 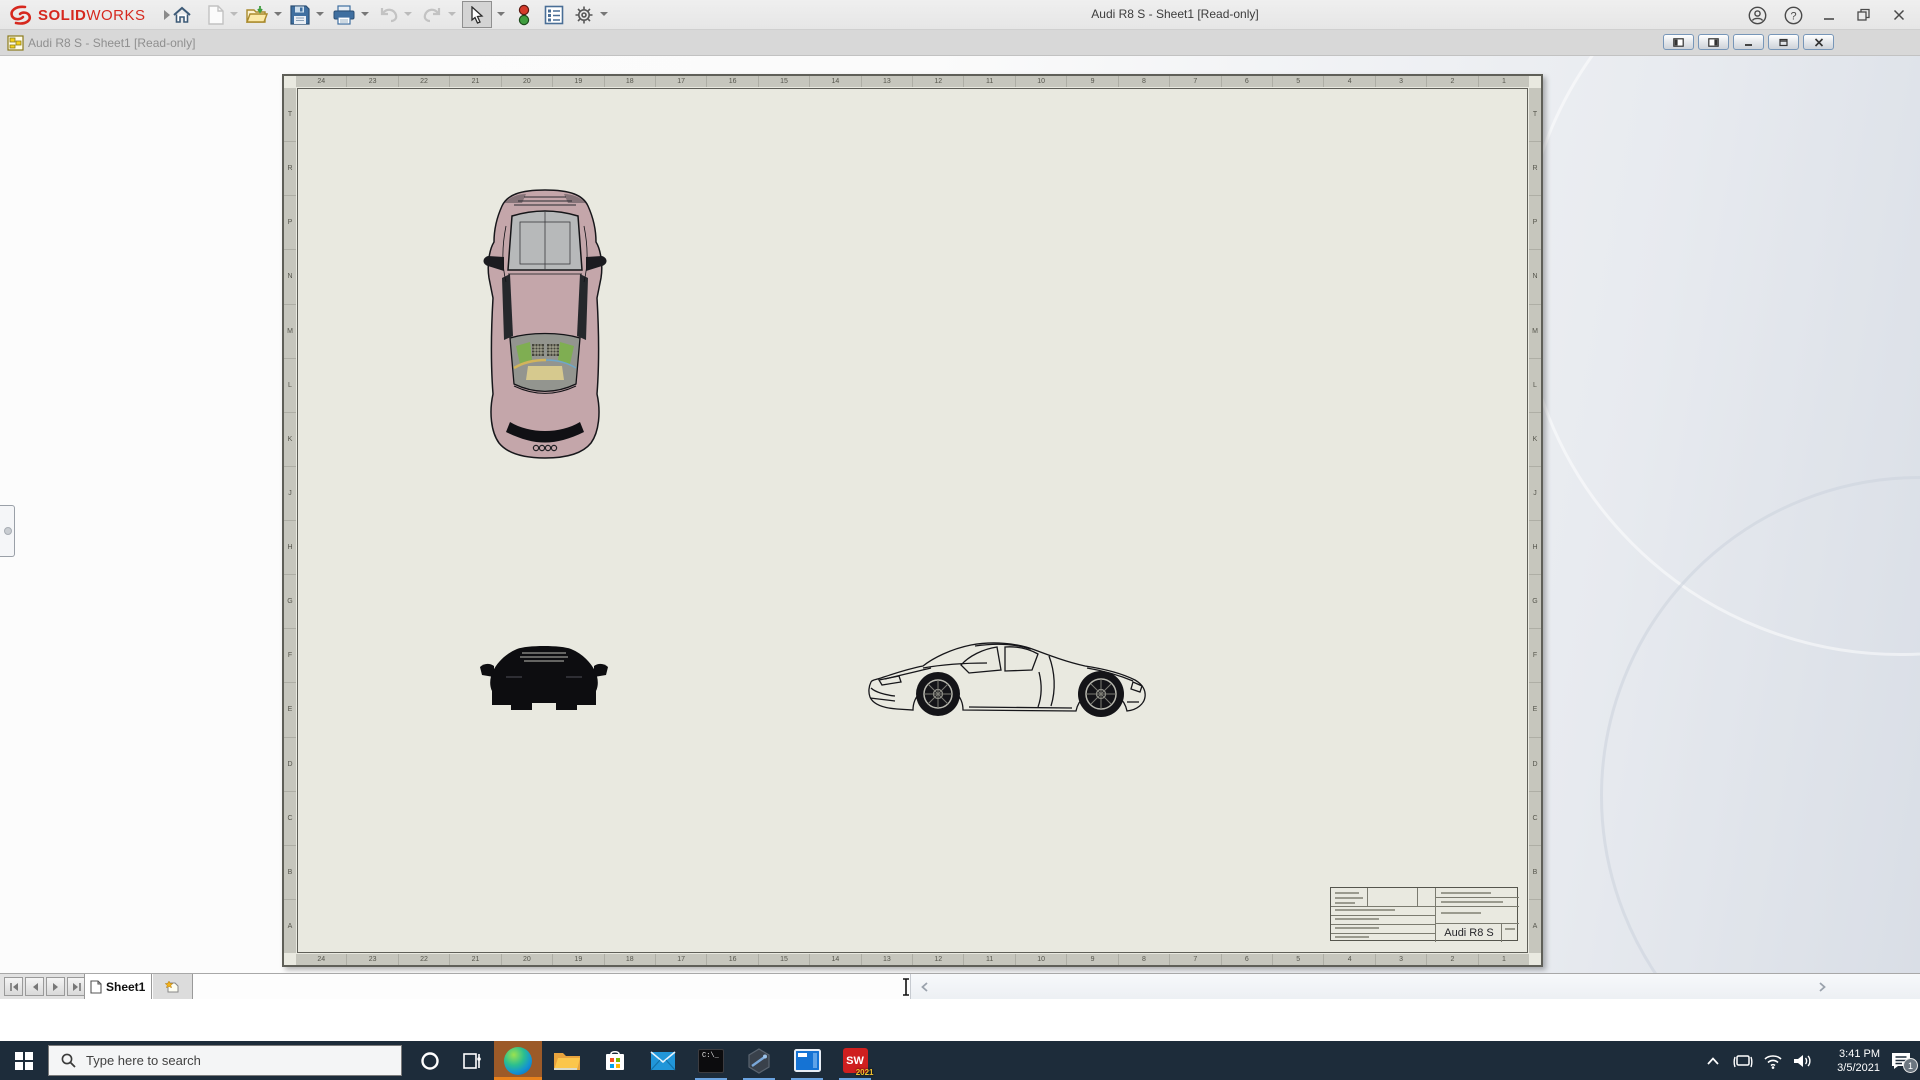 I want to click on traffic-light-icon, so click(x=524, y=15).